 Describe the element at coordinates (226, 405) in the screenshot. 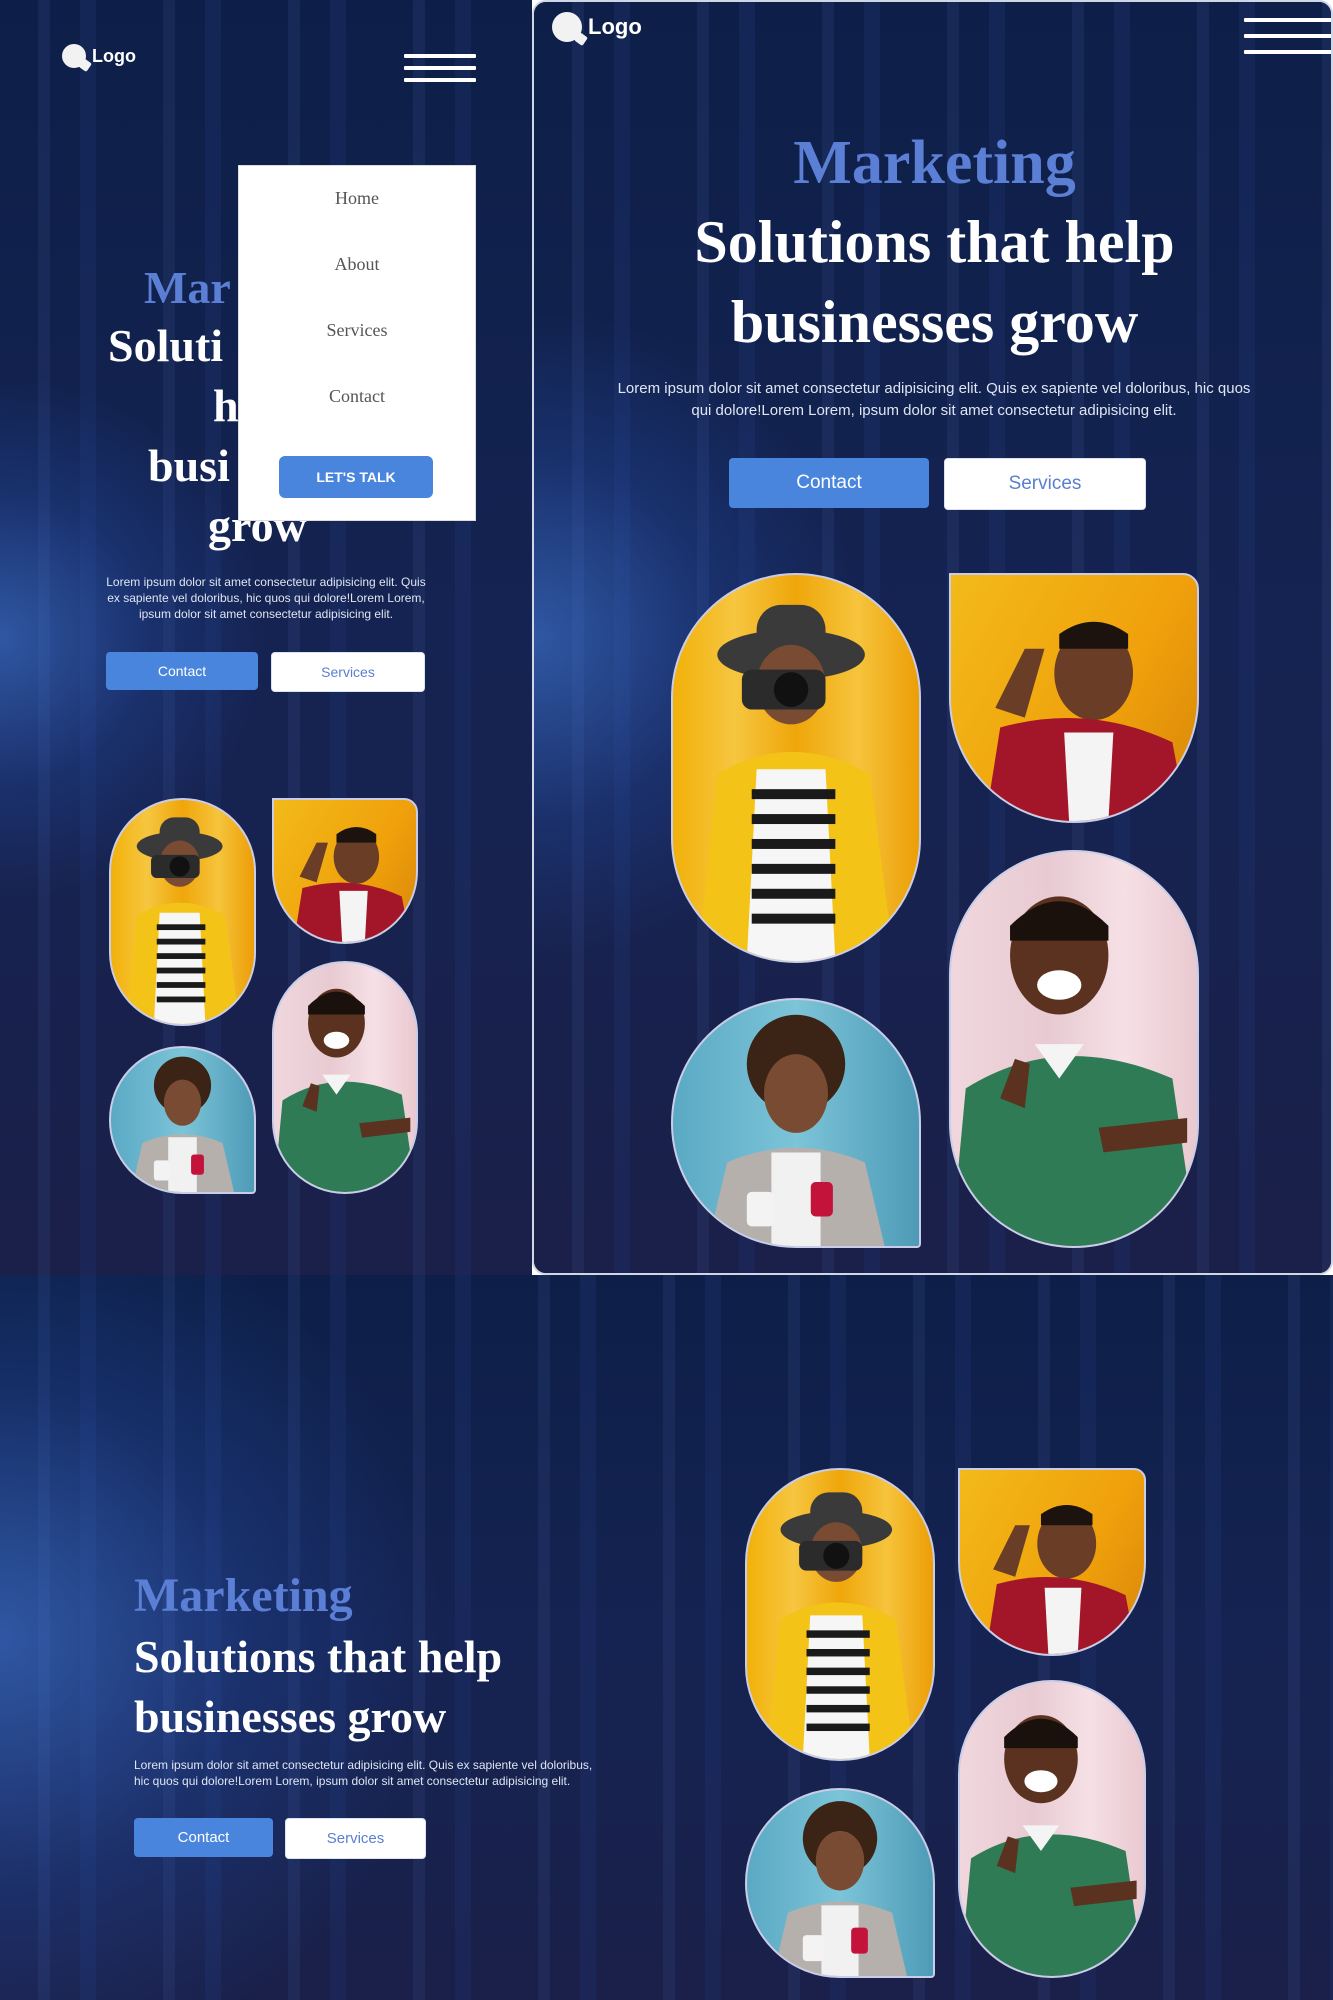

I see `hero-line-2: h` at that location.